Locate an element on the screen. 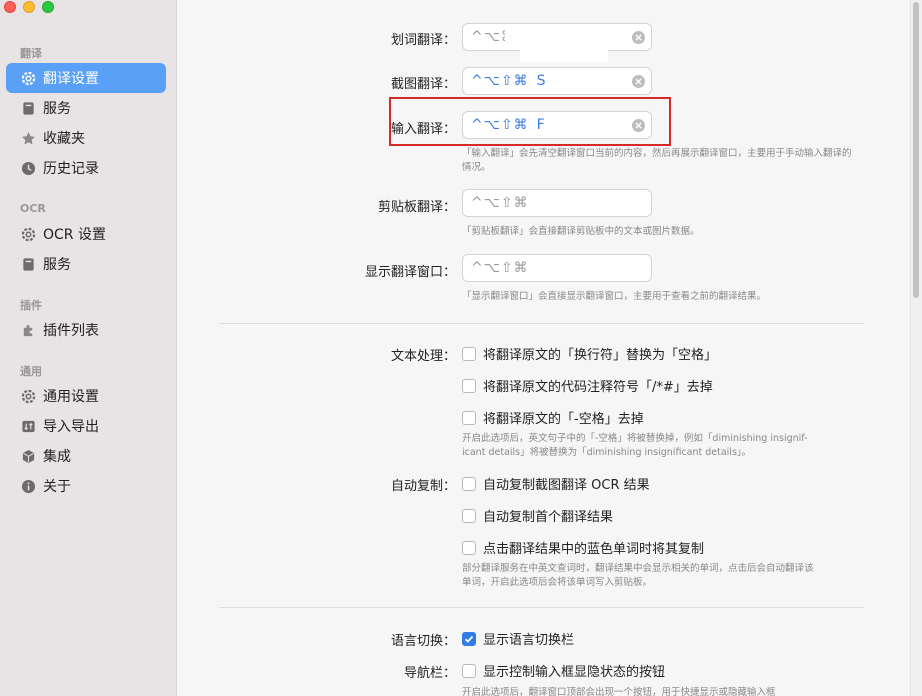 The height and width of the screenshot is (696, 922). sidebar-item-label: 通用设置 is located at coordinates (71, 397).